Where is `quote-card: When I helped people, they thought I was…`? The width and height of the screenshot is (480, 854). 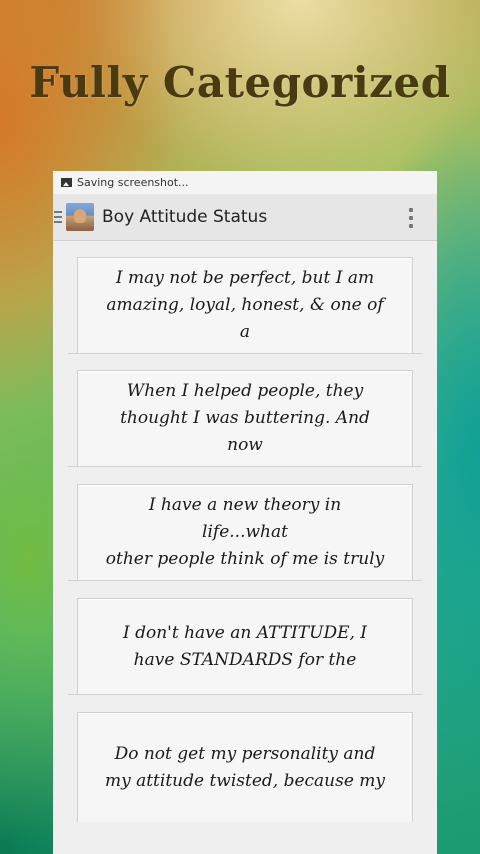
quote-card: When I helped people, they thought I was… is located at coordinates (245, 418).